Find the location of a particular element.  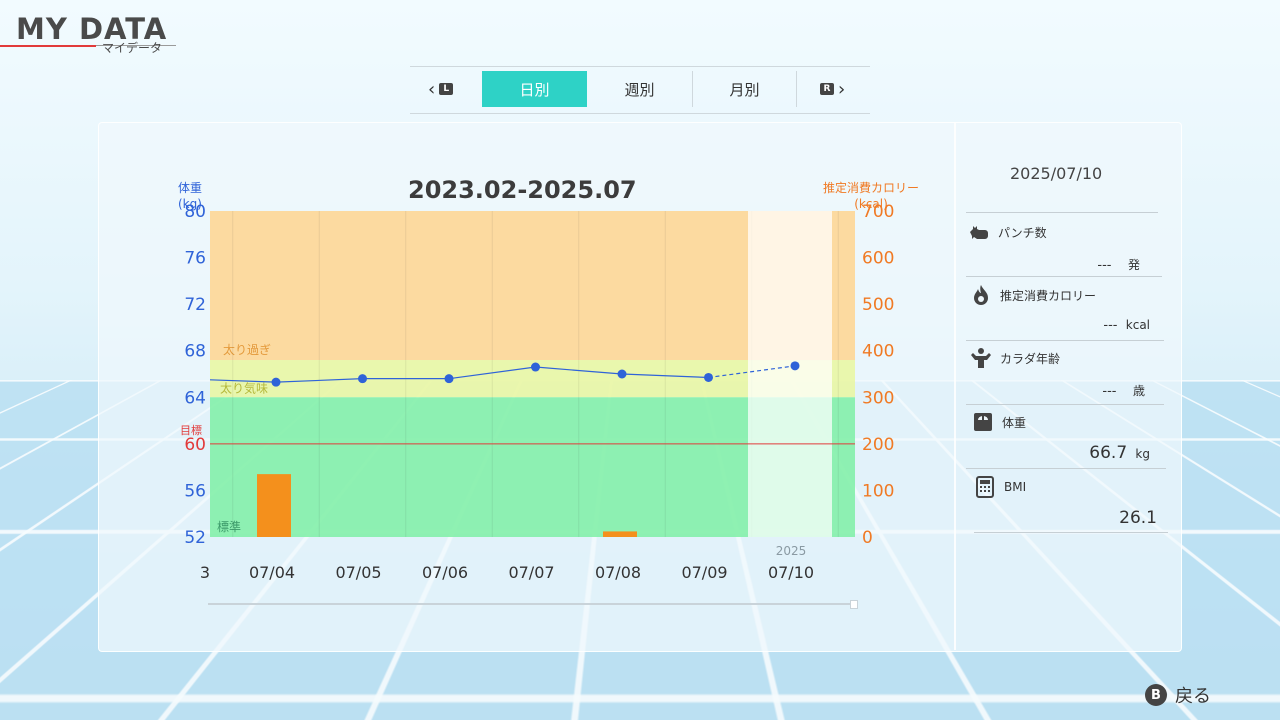

weight-label: 体重 is located at coordinates (999, 422).